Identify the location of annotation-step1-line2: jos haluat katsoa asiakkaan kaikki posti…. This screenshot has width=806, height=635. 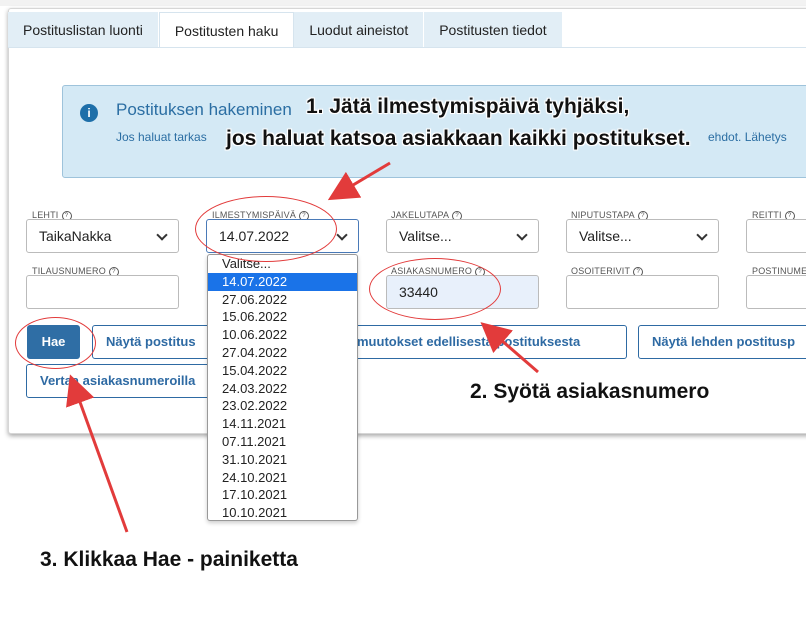
(458, 138).